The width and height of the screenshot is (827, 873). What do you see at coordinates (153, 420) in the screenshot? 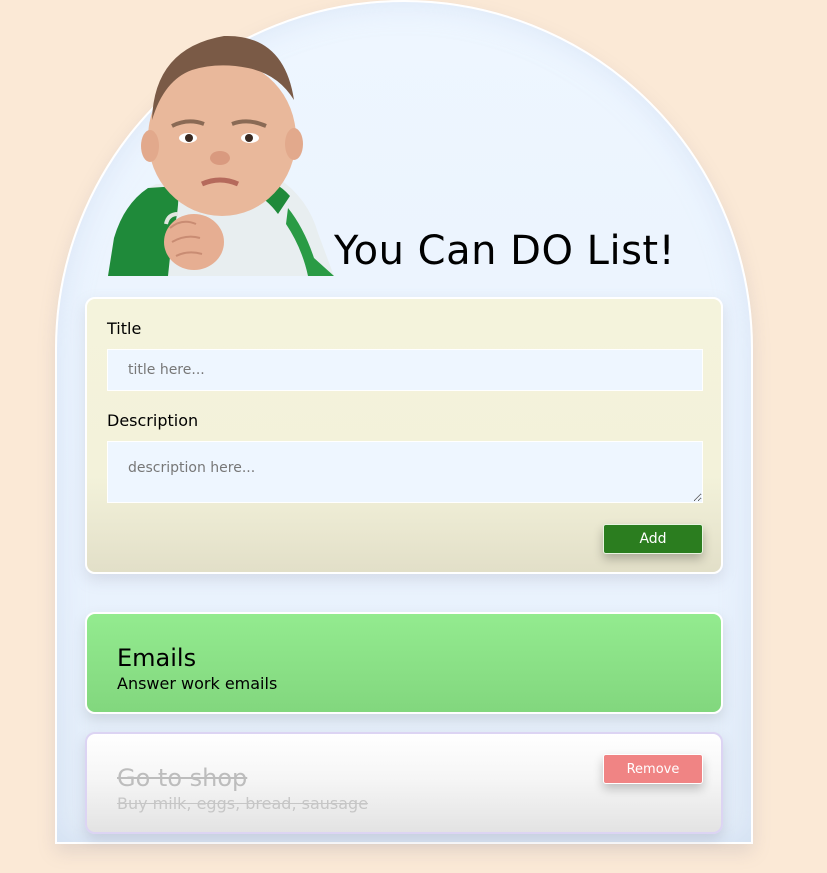
I see `description-label: Description` at bounding box center [153, 420].